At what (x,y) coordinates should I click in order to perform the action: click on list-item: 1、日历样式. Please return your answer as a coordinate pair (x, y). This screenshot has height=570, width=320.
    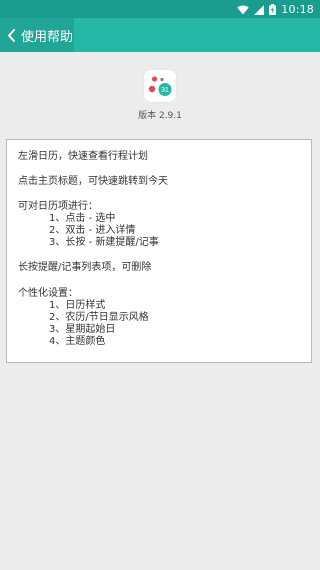
    Looking at the image, I should click on (77, 305).